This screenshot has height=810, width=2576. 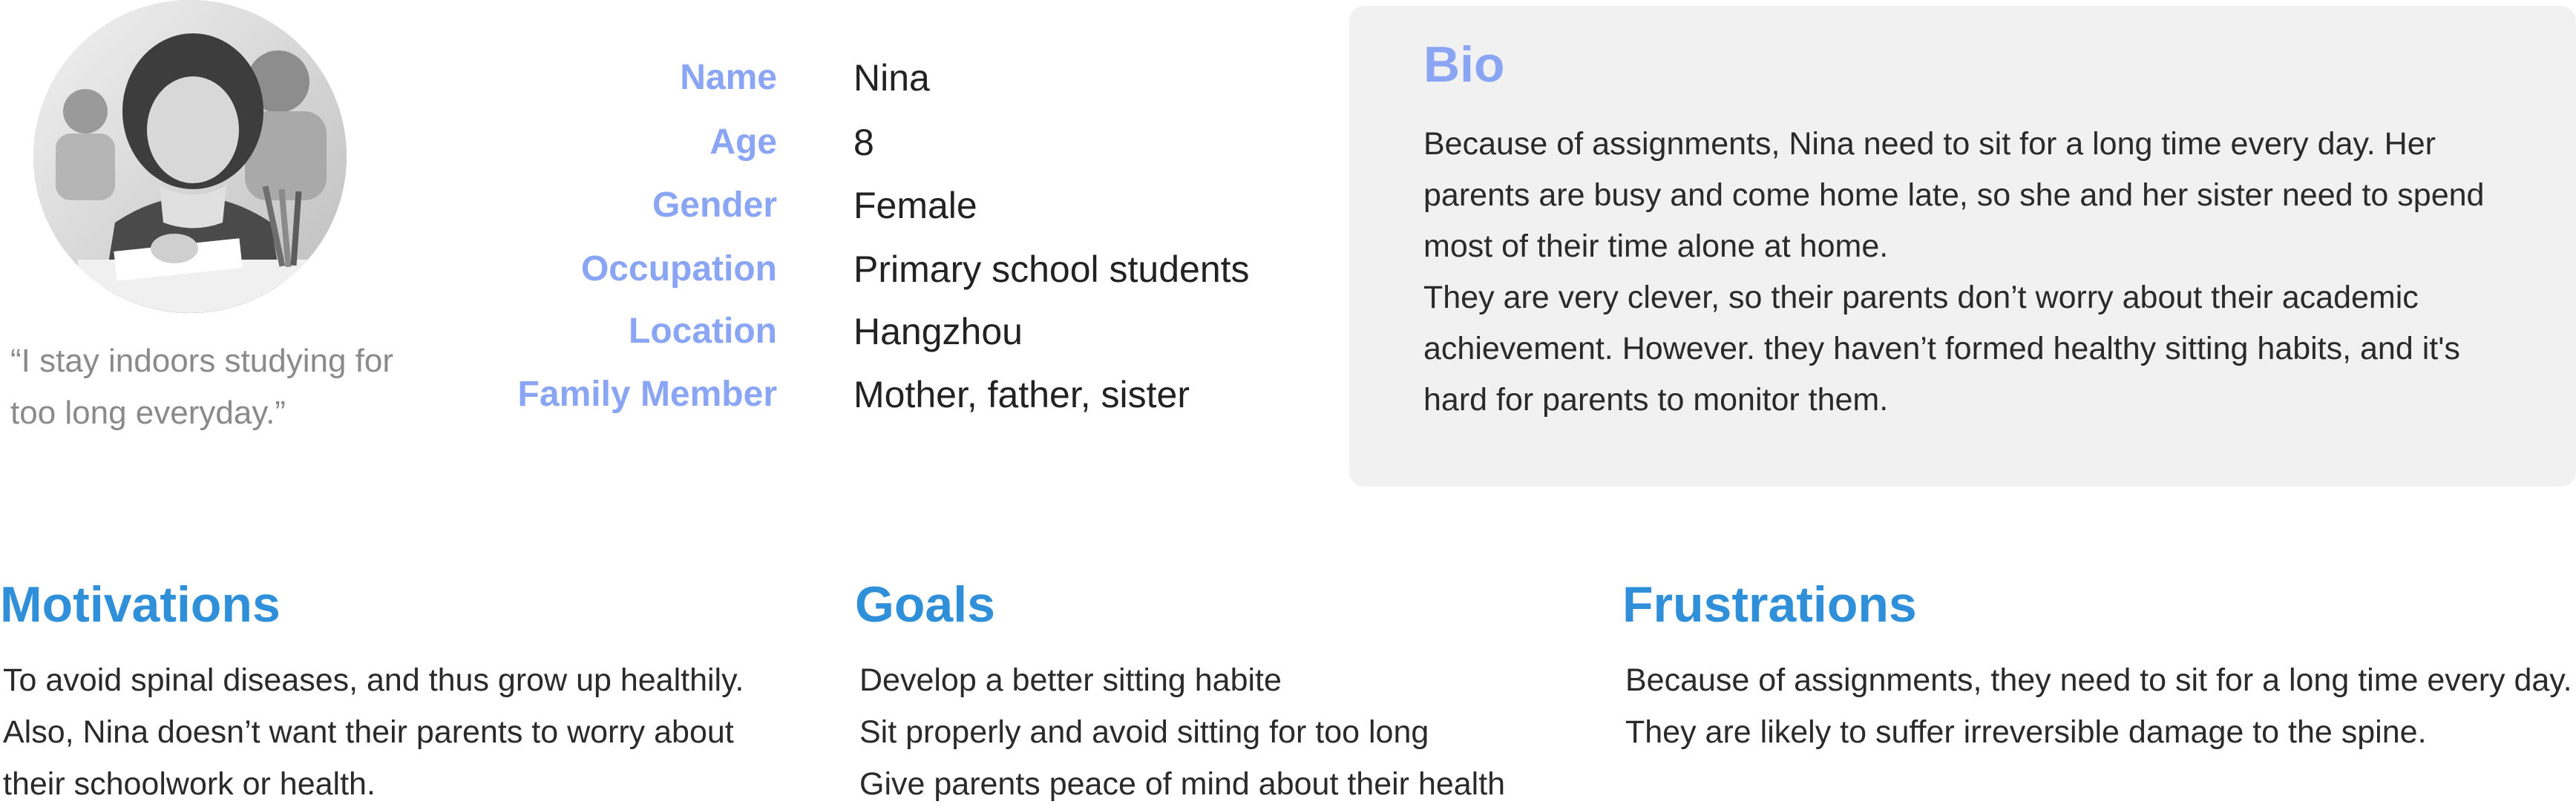 What do you see at coordinates (703, 331) in the screenshot?
I see `profile-label: Location` at bounding box center [703, 331].